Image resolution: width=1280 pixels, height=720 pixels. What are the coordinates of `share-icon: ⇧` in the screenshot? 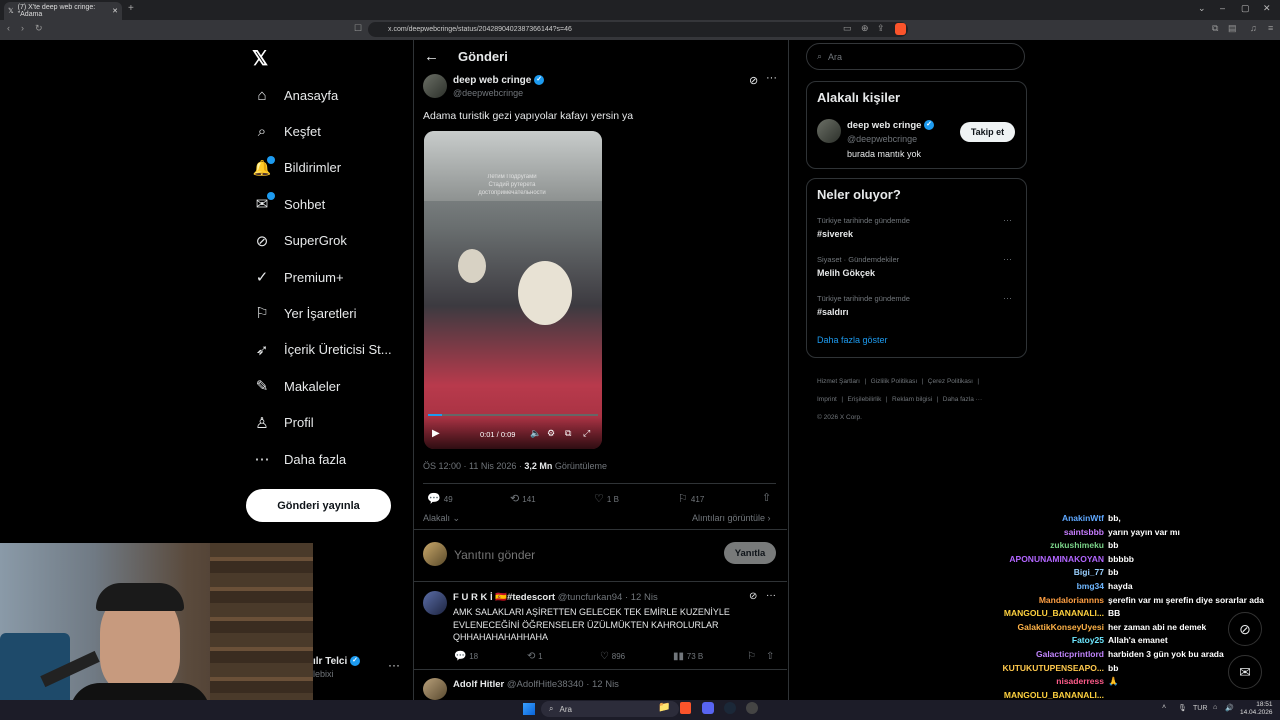 It's located at (766, 497).